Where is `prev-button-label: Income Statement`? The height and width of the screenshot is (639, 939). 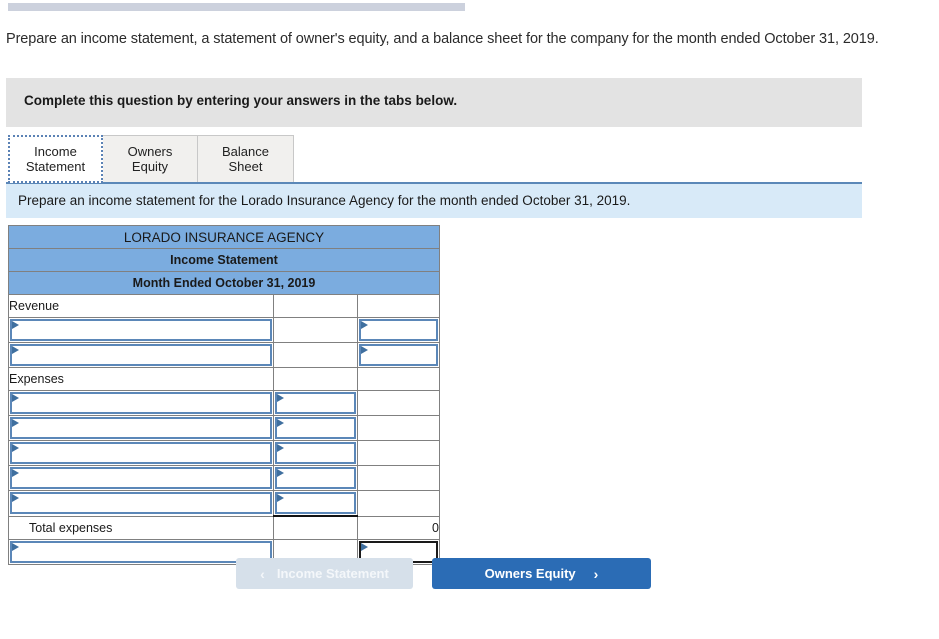 prev-button-label: Income Statement is located at coordinates (332, 573).